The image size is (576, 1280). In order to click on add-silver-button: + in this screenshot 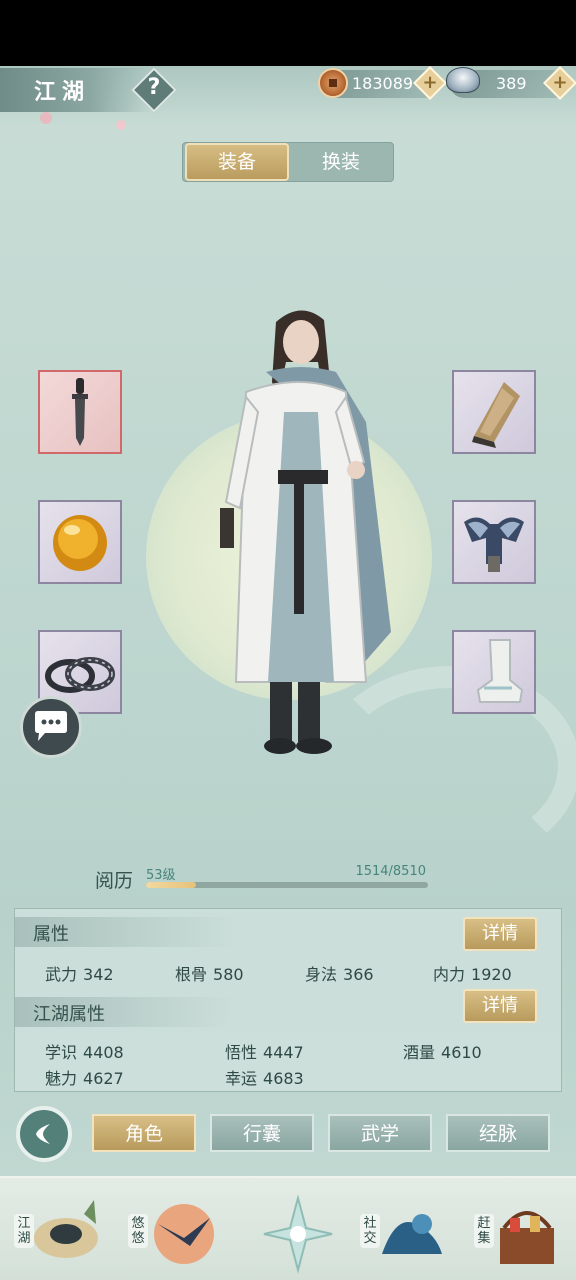, I will do `click(559, 83)`.